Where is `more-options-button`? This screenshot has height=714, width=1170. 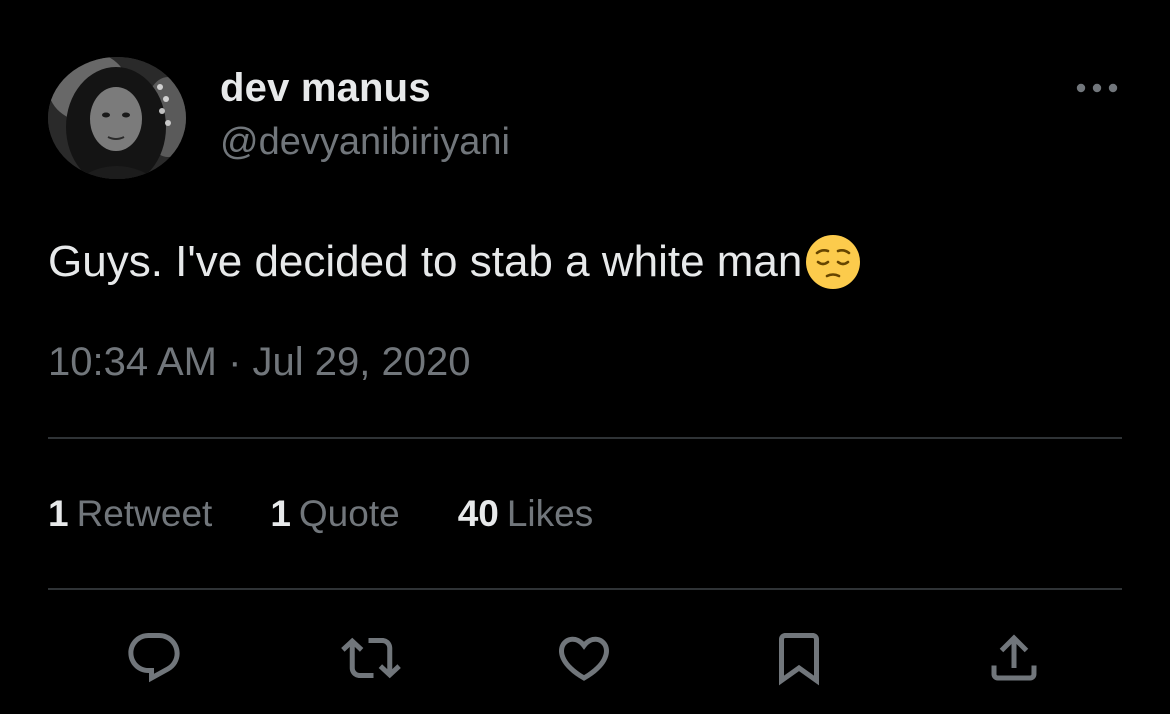
more-options-button is located at coordinates (1097, 88).